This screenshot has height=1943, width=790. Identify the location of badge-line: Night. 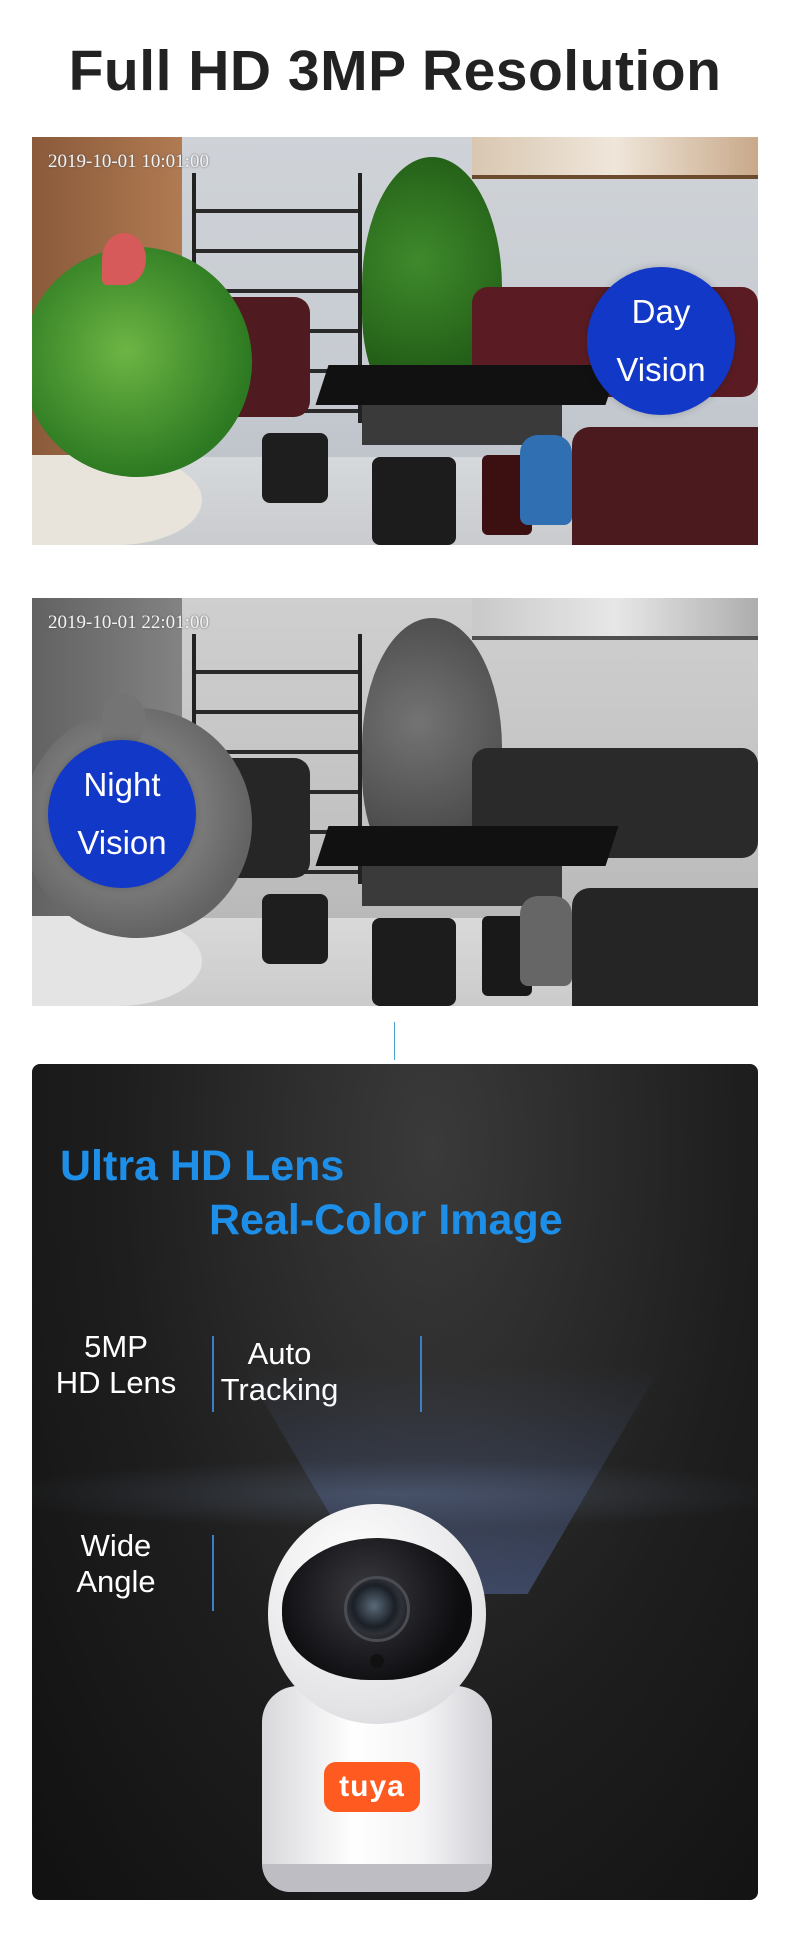
(122, 784).